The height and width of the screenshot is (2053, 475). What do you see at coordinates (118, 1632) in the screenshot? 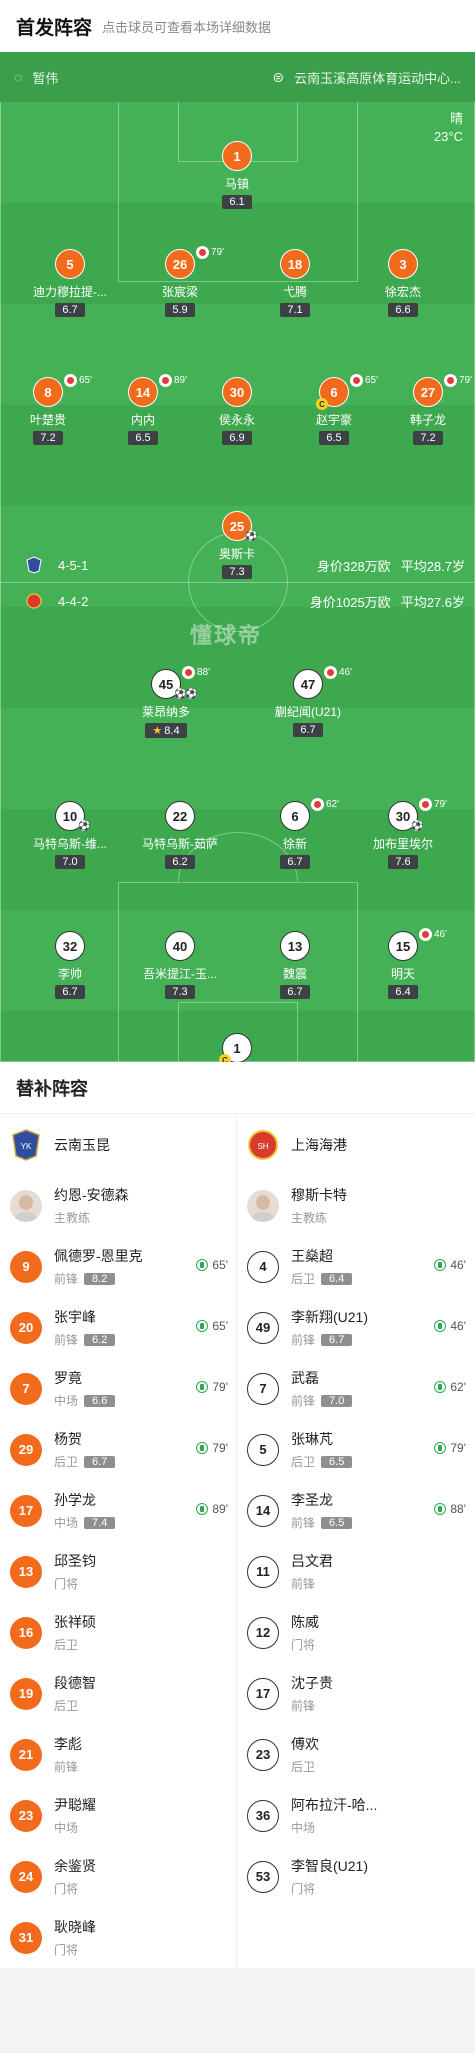
I see `home-sub-row: 16 张祥硕 后卫` at bounding box center [118, 1632].